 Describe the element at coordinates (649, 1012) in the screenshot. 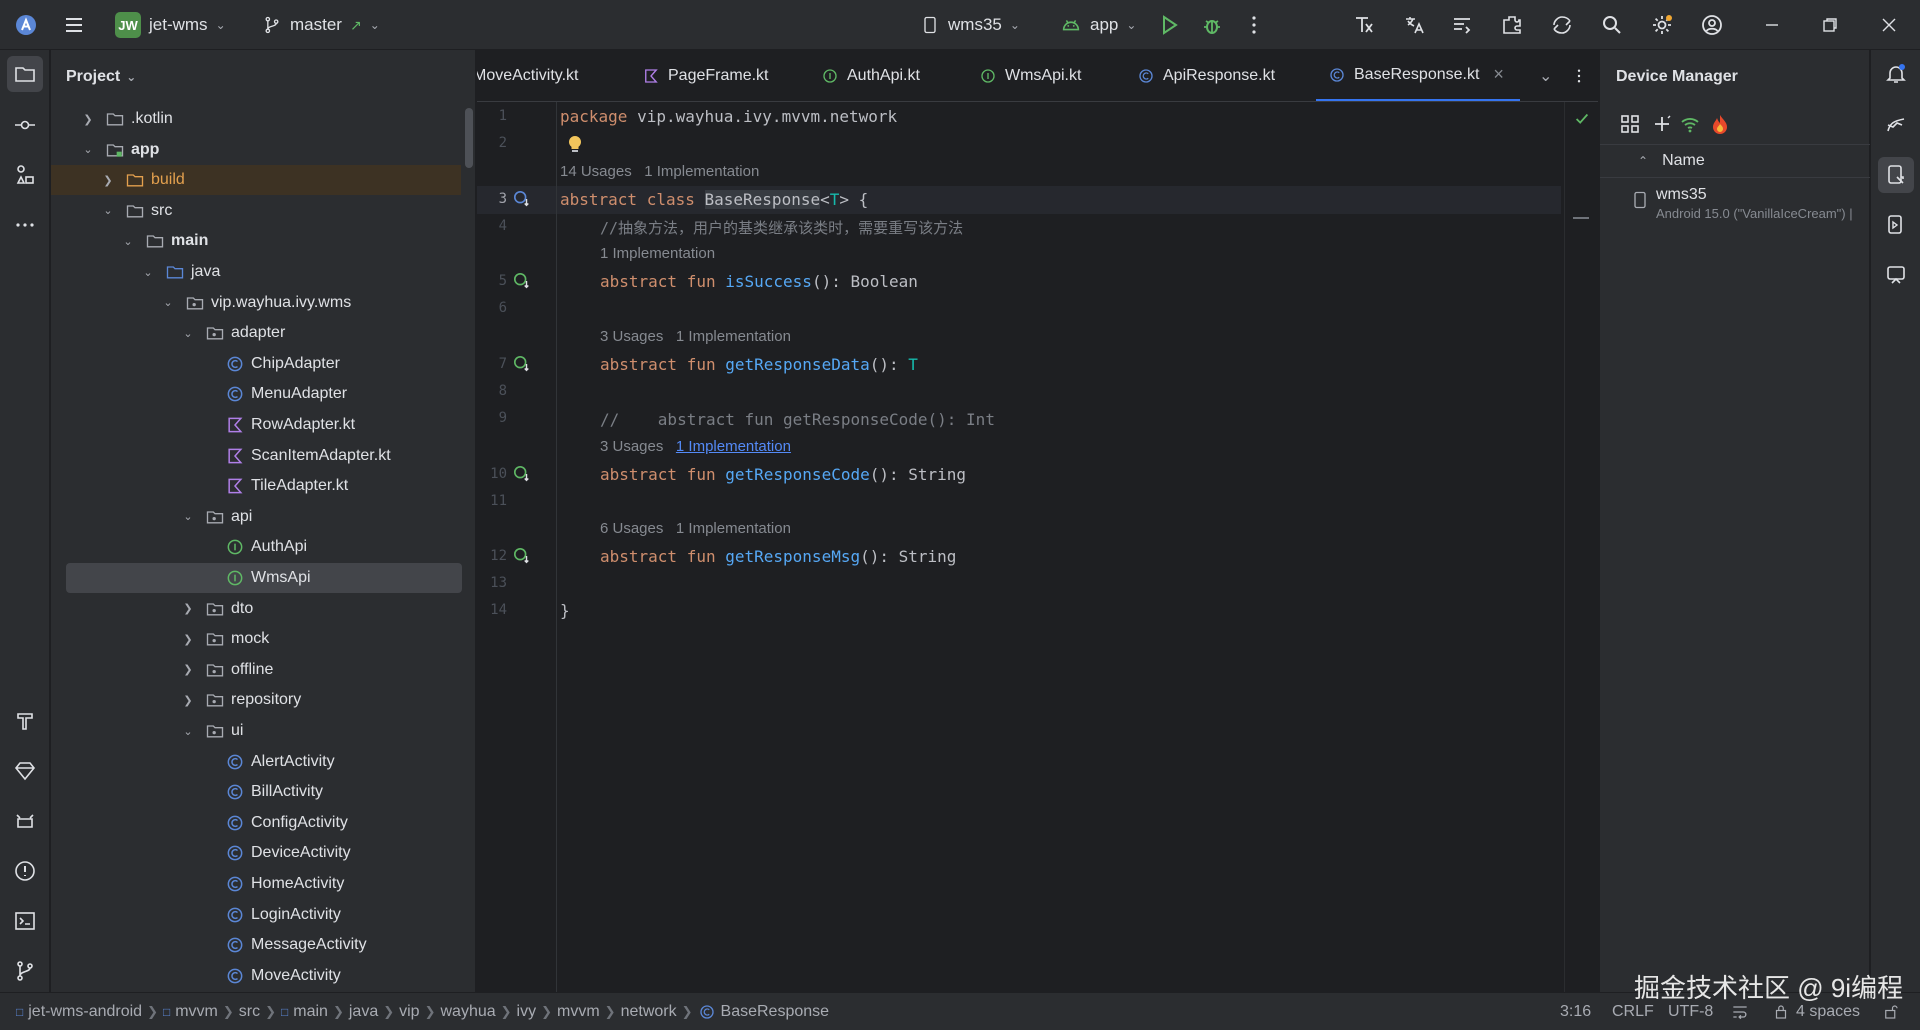

I see `breadcrumb-item: network` at that location.